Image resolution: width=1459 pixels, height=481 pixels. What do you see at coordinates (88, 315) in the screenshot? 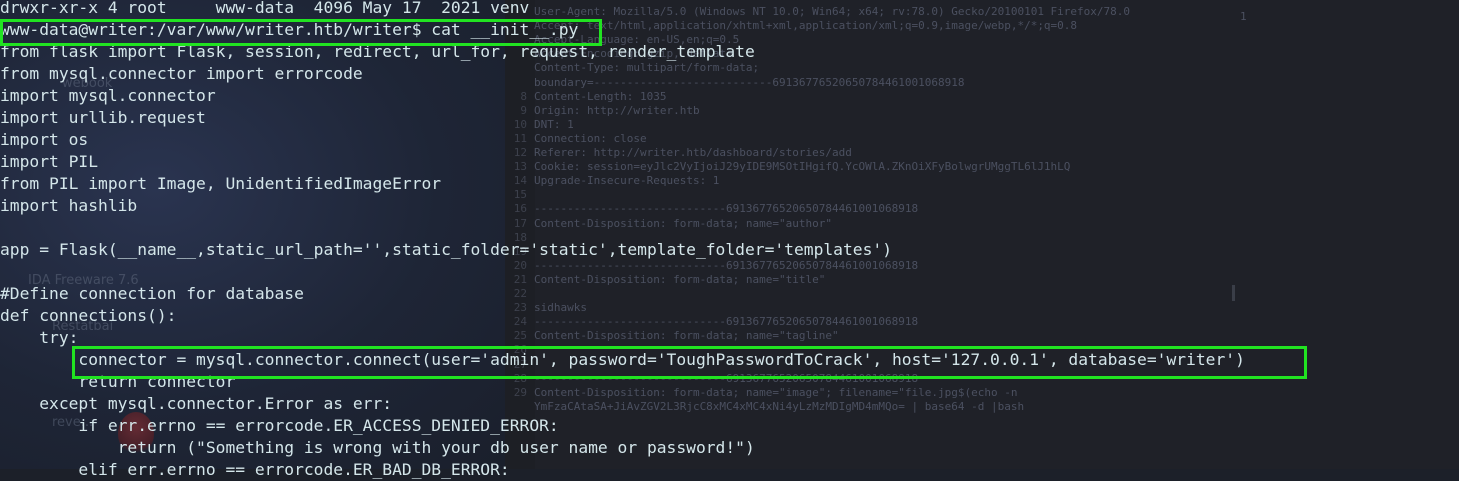
I see `terminal-line: def connections():` at bounding box center [88, 315].